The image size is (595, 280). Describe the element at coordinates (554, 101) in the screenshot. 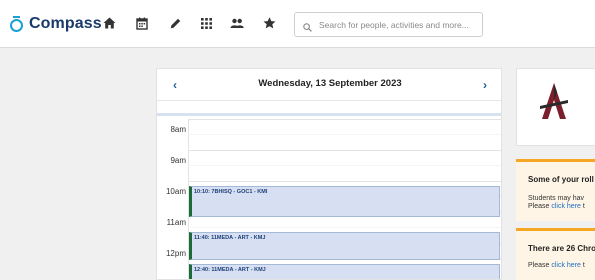

I see `school-crest-icon` at that location.